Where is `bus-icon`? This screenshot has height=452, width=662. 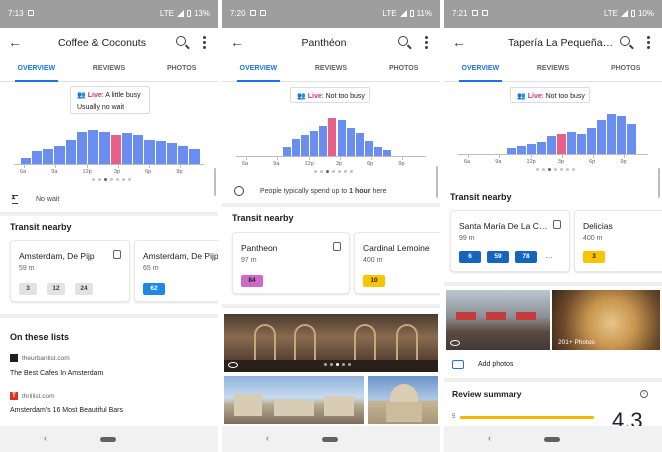
bus-icon is located at coordinates (557, 224).